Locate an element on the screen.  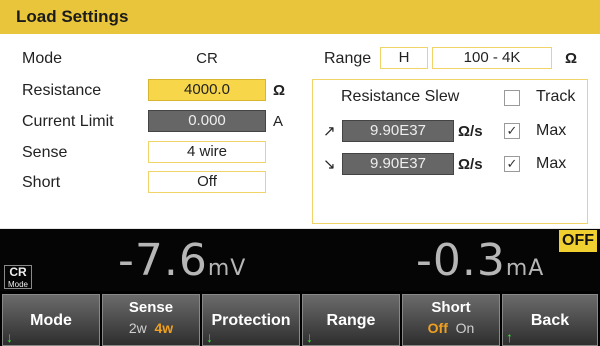
short-softkey: Short Off On is located at coordinates (451, 320).